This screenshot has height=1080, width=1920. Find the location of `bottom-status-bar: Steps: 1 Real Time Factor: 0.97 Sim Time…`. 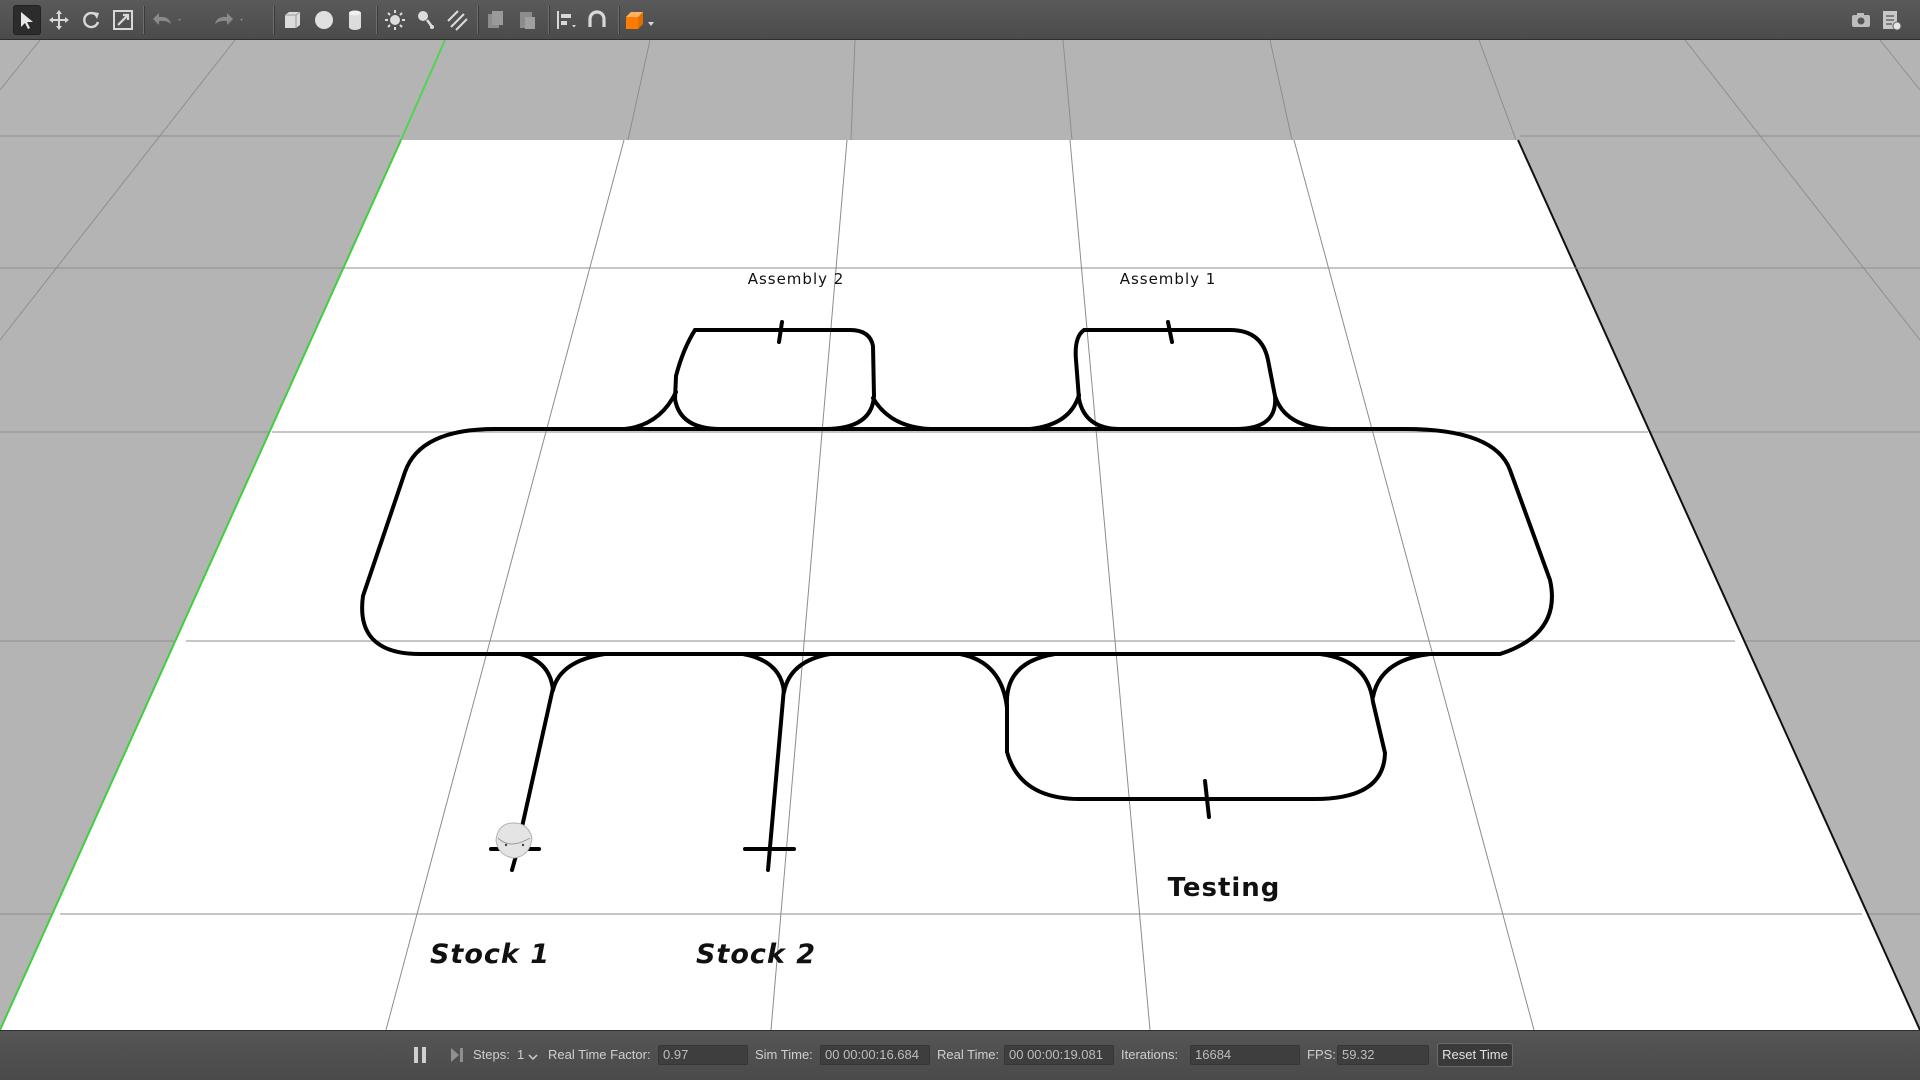

bottom-status-bar: Steps: 1 Real Time Factor: 0.97 Sim Time… is located at coordinates (960, 1055).